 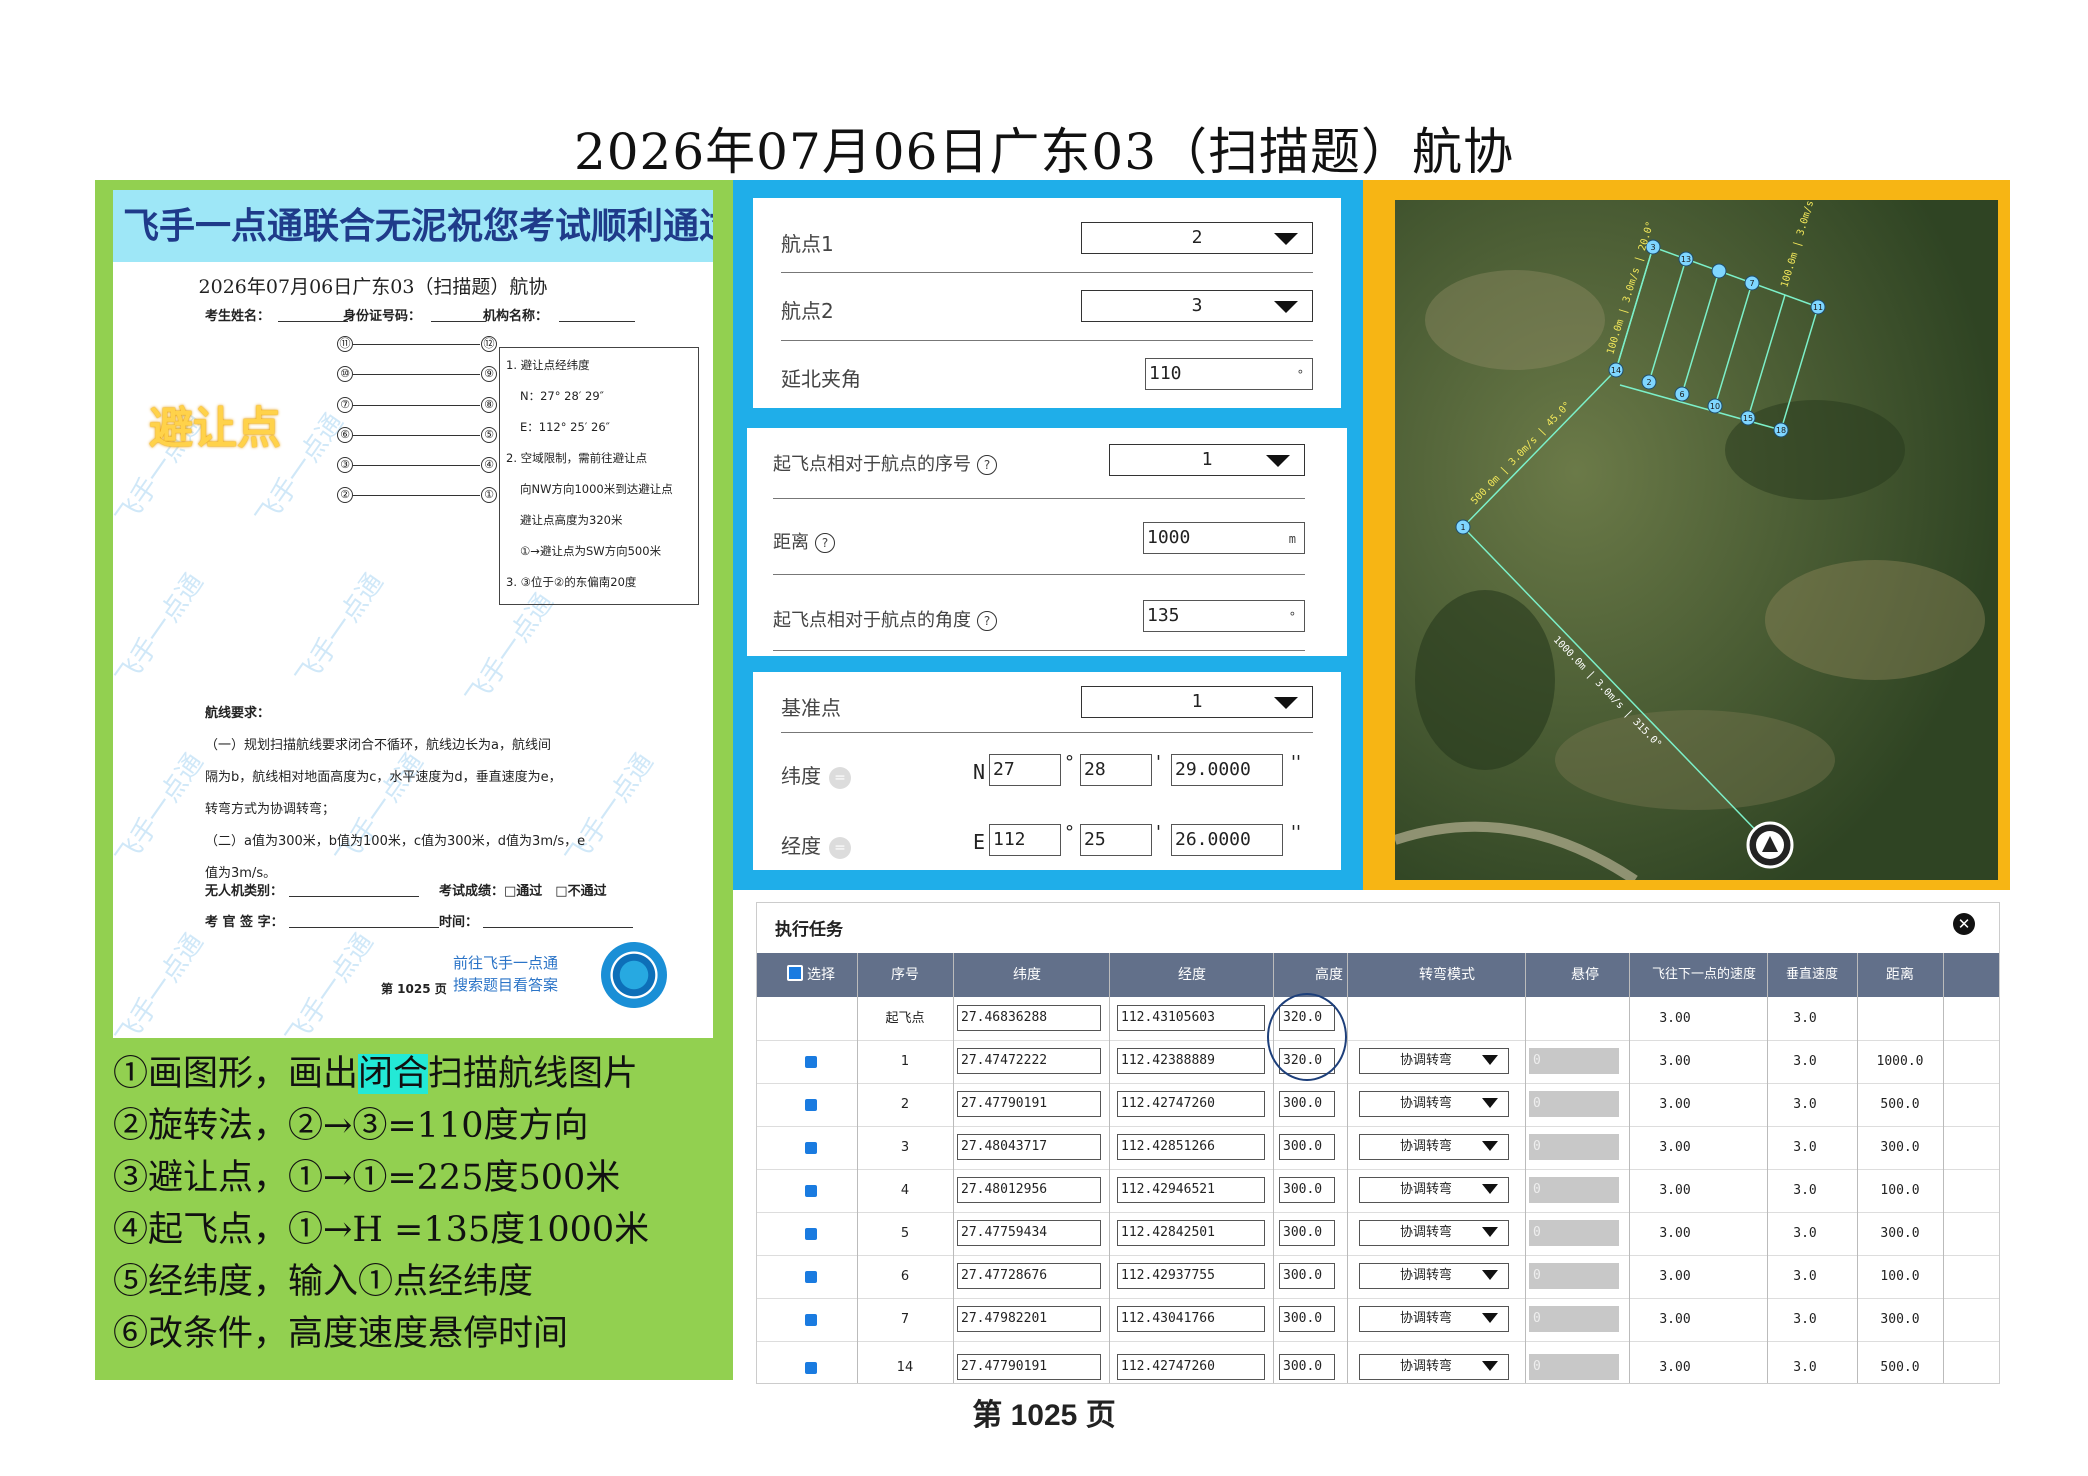 What do you see at coordinates (872, 464) in the screenshot?
I see `takeoff-seq-label: 起飞点相对于航点的序号` at bounding box center [872, 464].